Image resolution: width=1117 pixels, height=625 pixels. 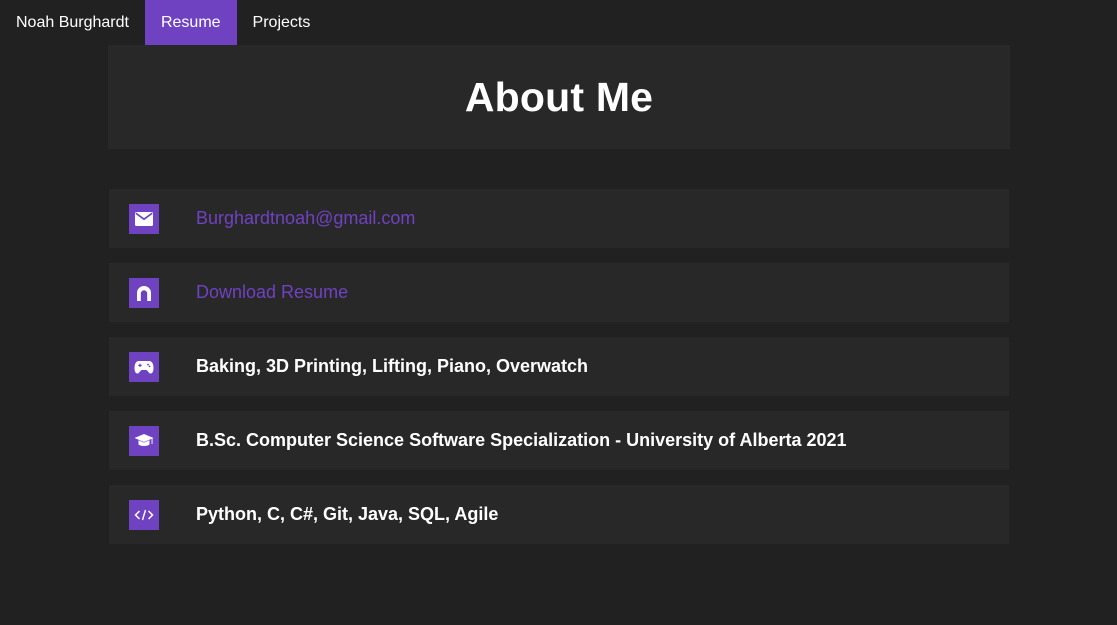 I want to click on nav-item-projects: Projects, so click(x=282, y=22).